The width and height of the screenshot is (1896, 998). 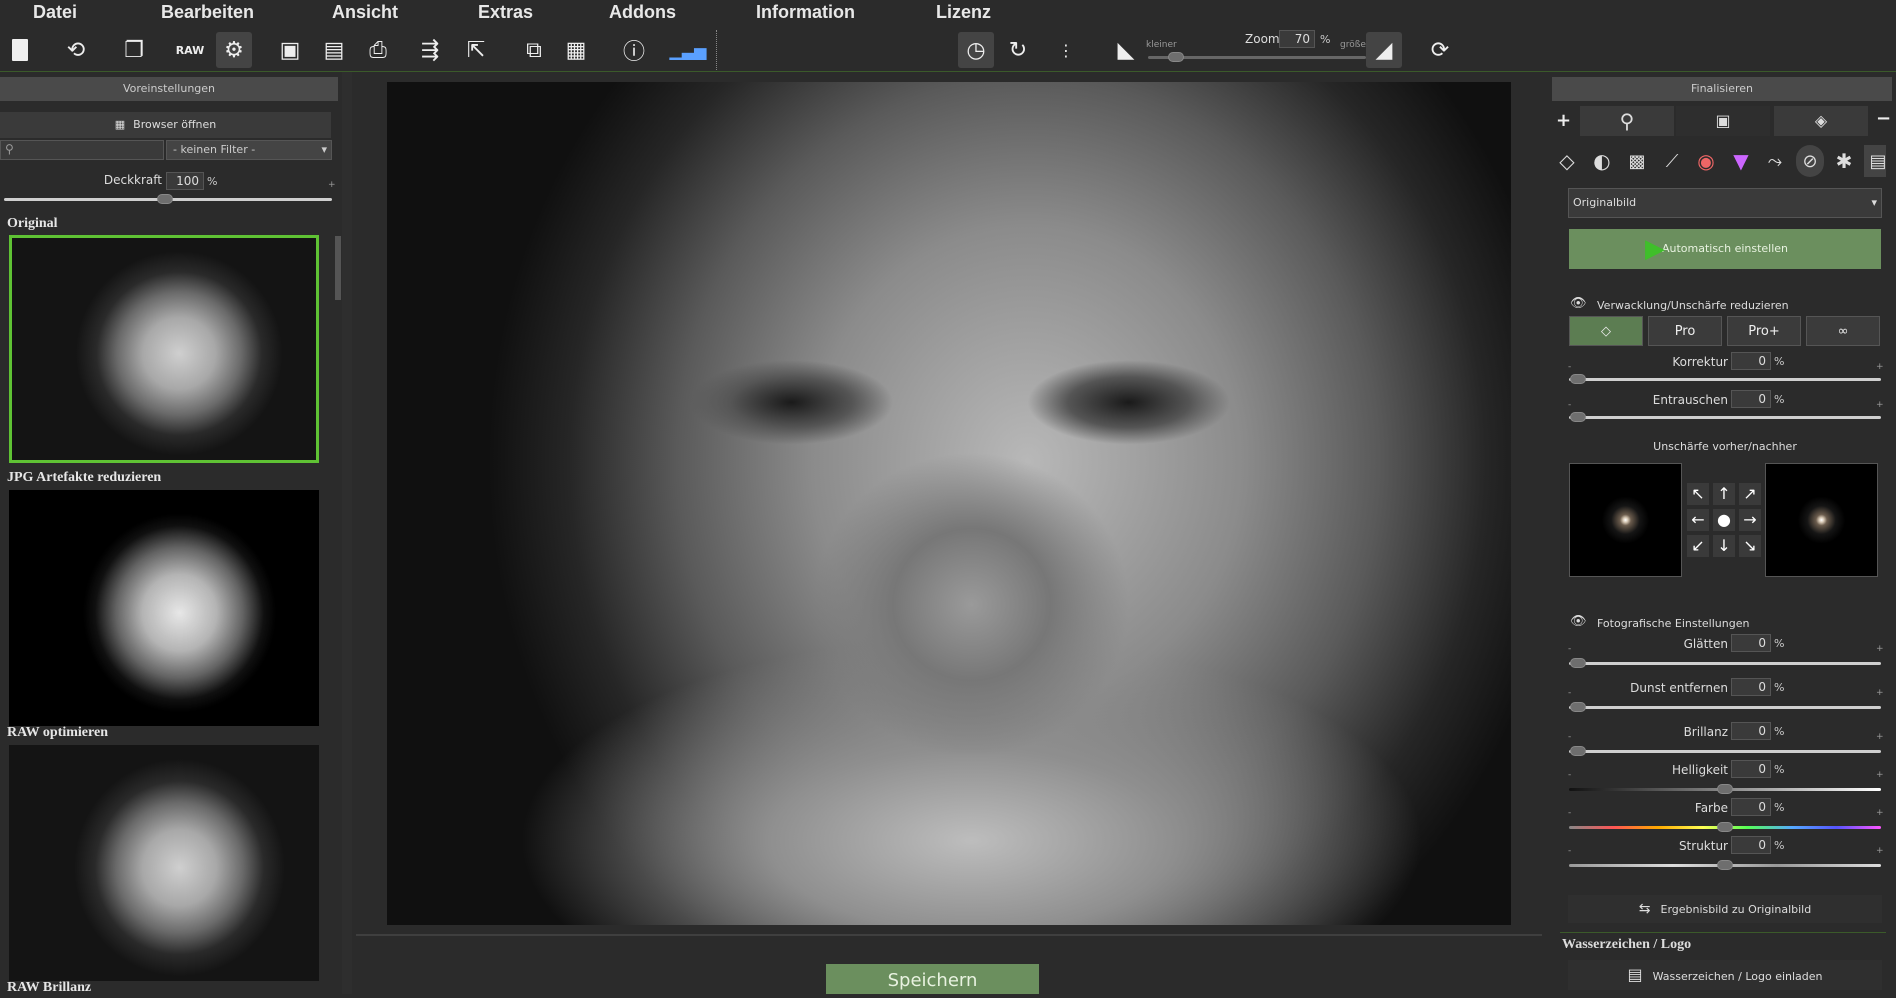 What do you see at coordinates (1018, 50) in the screenshot?
I see `redo-icon: ↻` at bounding box center [1018, 50].